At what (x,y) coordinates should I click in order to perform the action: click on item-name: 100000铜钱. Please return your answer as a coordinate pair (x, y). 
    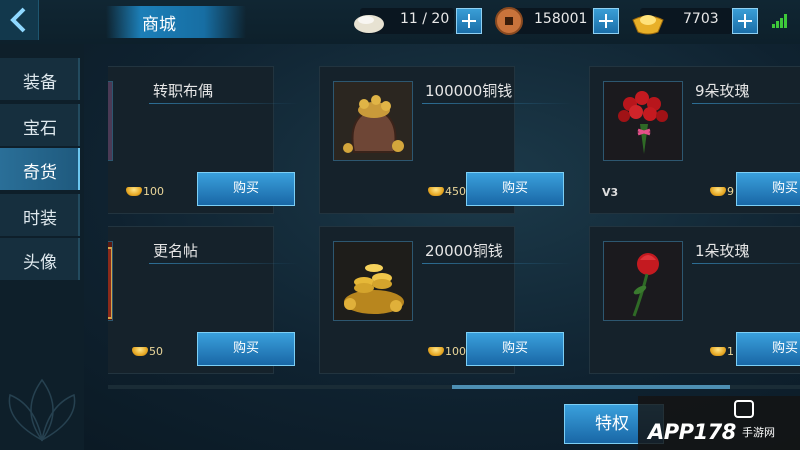
    Looking at the image, I should click on (469, 91).